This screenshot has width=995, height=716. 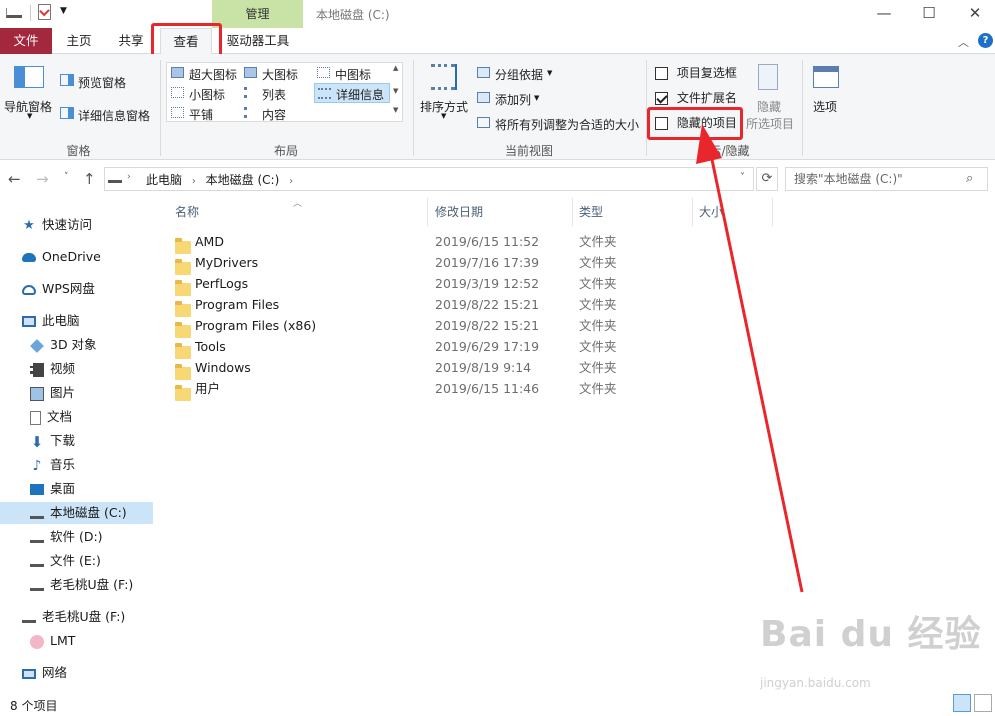 What do you see at coordinates (257, 14) in the screenshot?
I see `manage-context-tab: 管理` at bounding box center [257, 14].